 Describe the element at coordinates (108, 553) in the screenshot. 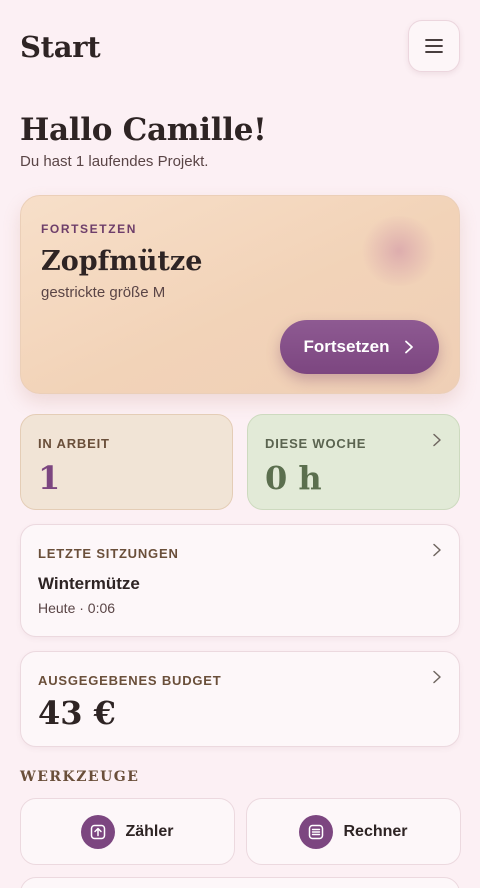

I see `recent-sessions-label: LETZTE SITZUNGEN` at that location.